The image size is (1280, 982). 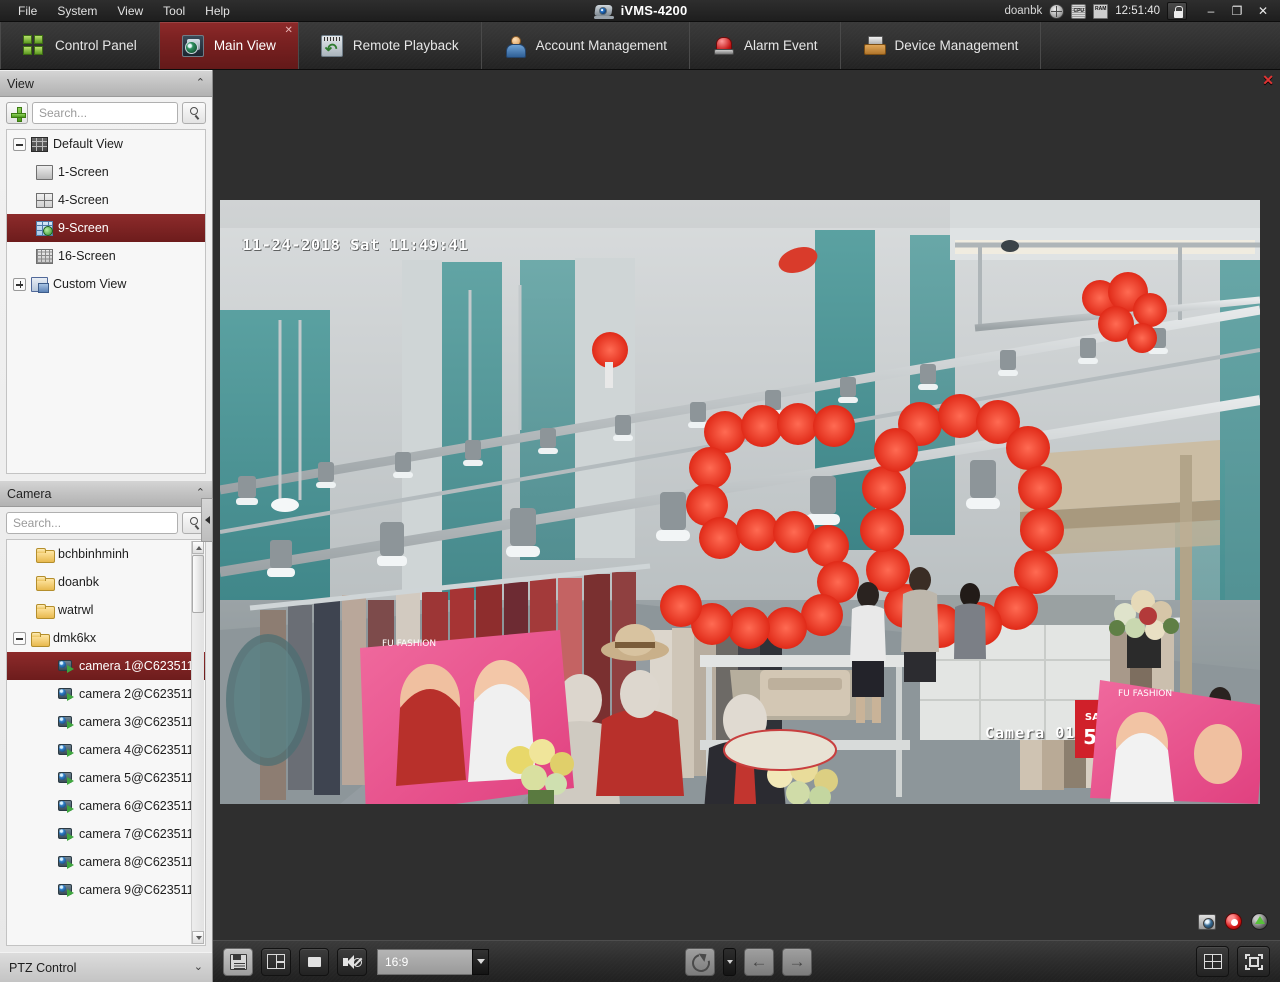 I want to click on menu-system: System, so click(x=77, y=11).